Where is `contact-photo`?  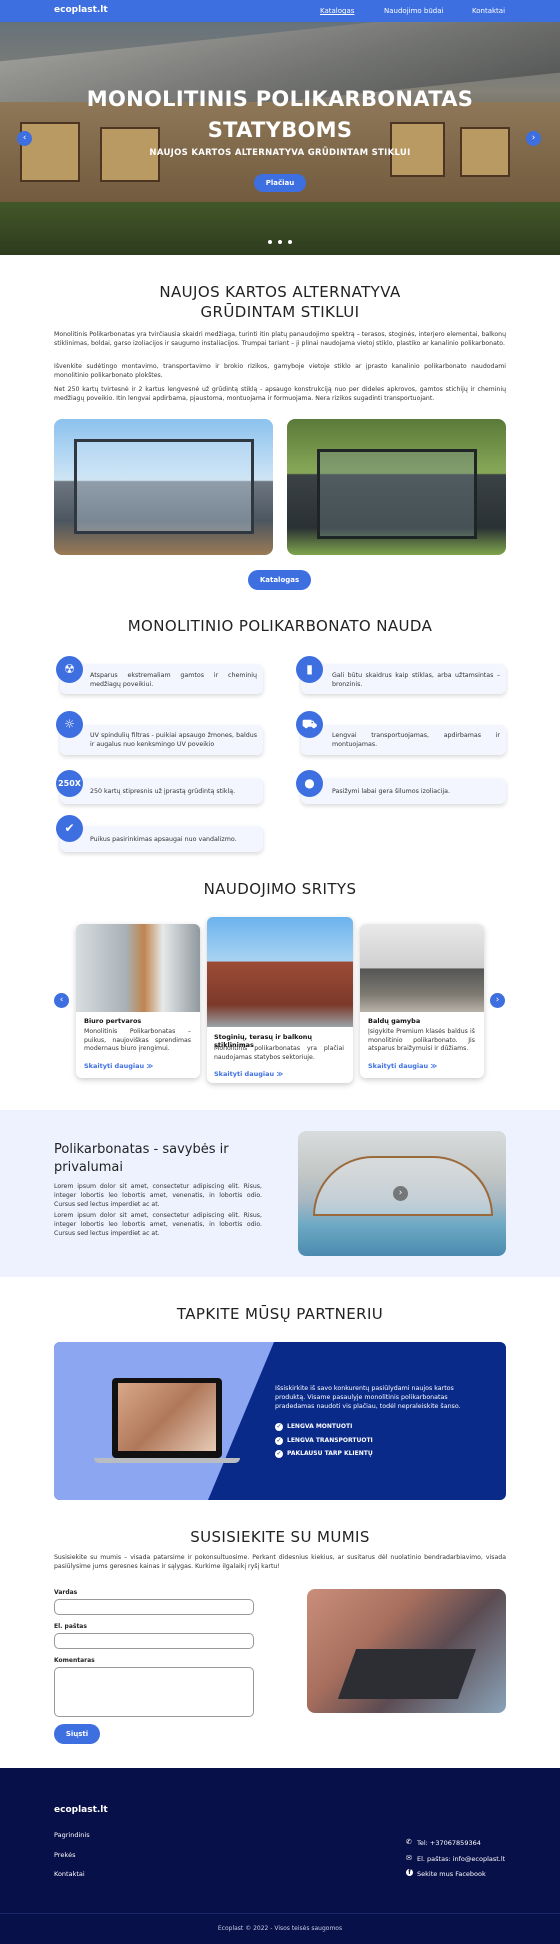
contact-photo is located at coordinates (406, 1651).